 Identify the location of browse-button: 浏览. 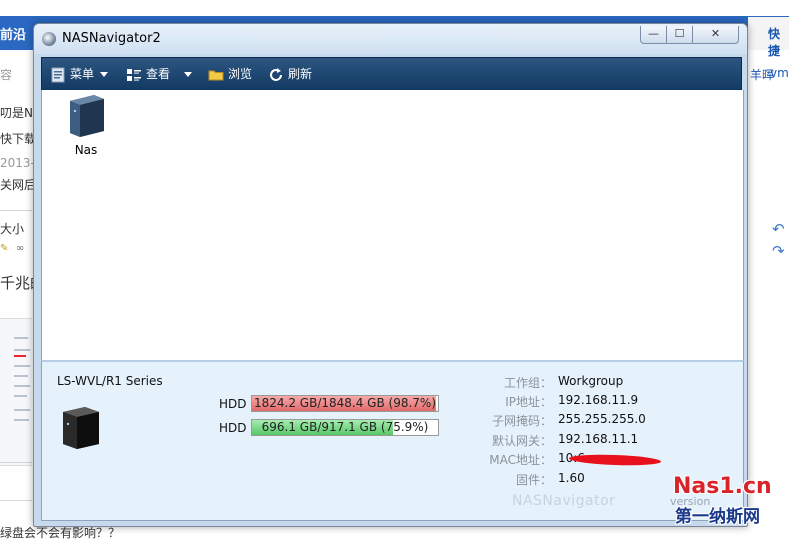
(230, 74).